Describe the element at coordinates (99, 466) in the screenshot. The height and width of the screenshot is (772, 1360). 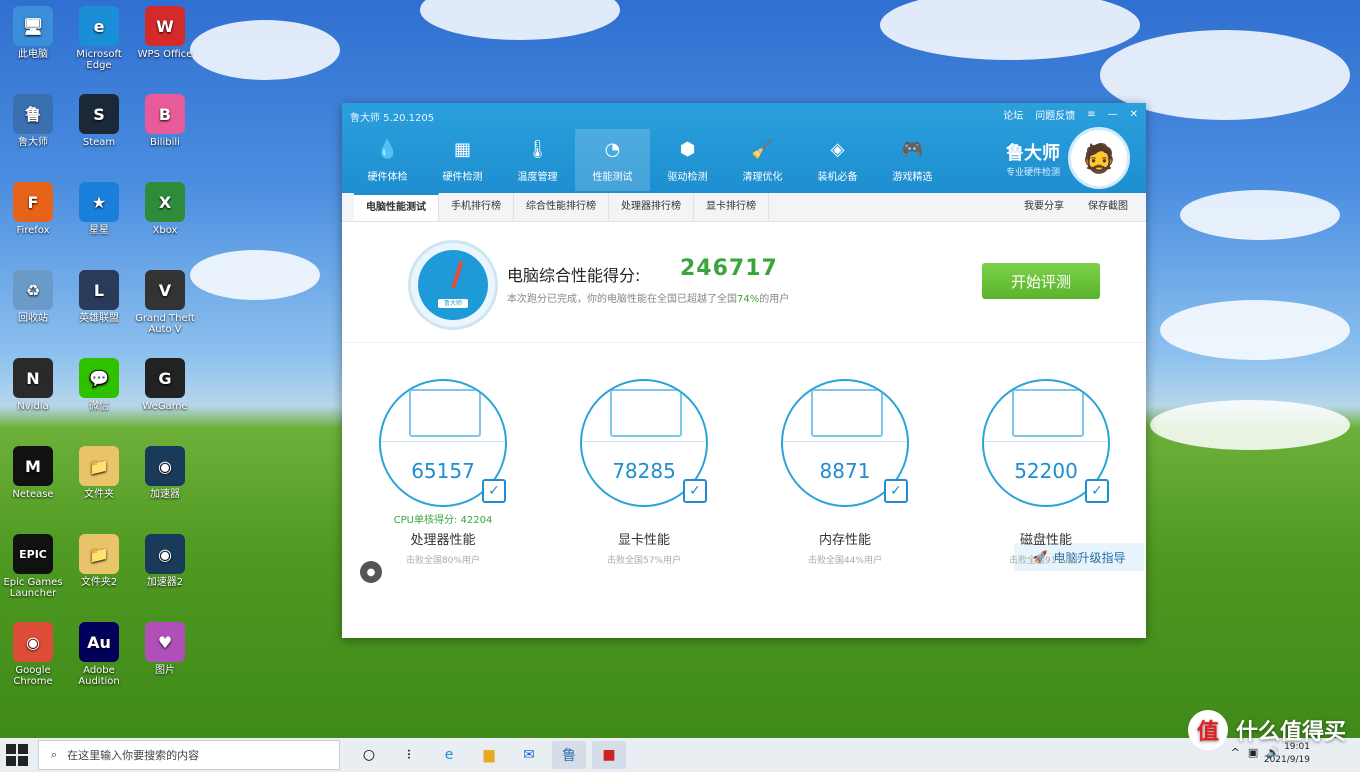
I see `app-icon: 📁` at that location.